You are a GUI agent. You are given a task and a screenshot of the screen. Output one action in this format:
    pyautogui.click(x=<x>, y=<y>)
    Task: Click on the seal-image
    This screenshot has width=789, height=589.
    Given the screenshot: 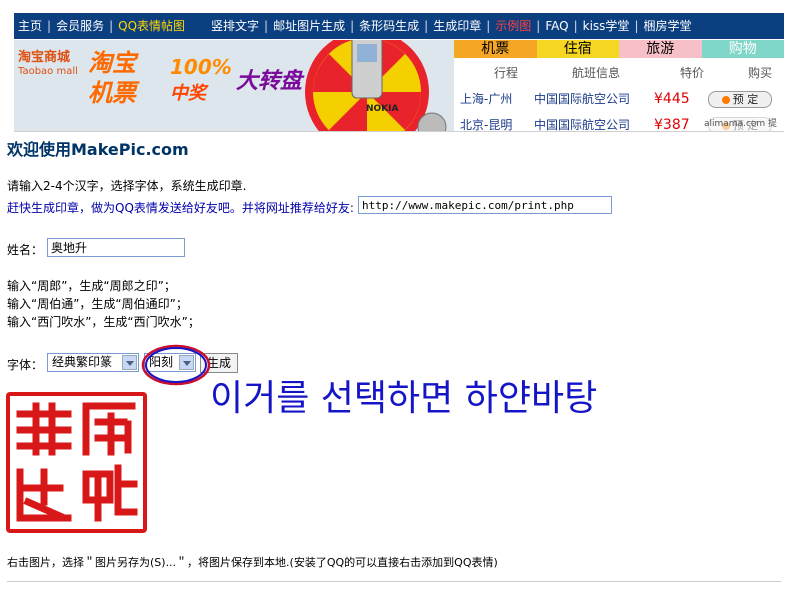 What is the action you would take?
    pyautogui.click(x=76, y=462)
    